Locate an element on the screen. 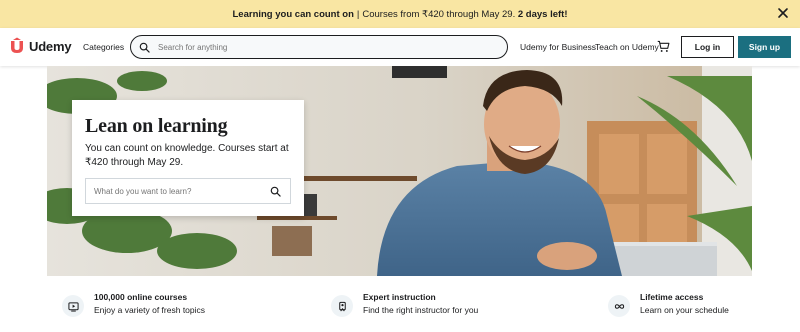 The width and height of the screenshot is (800, 332). hero-search-input is located at coordinates (179, 191).